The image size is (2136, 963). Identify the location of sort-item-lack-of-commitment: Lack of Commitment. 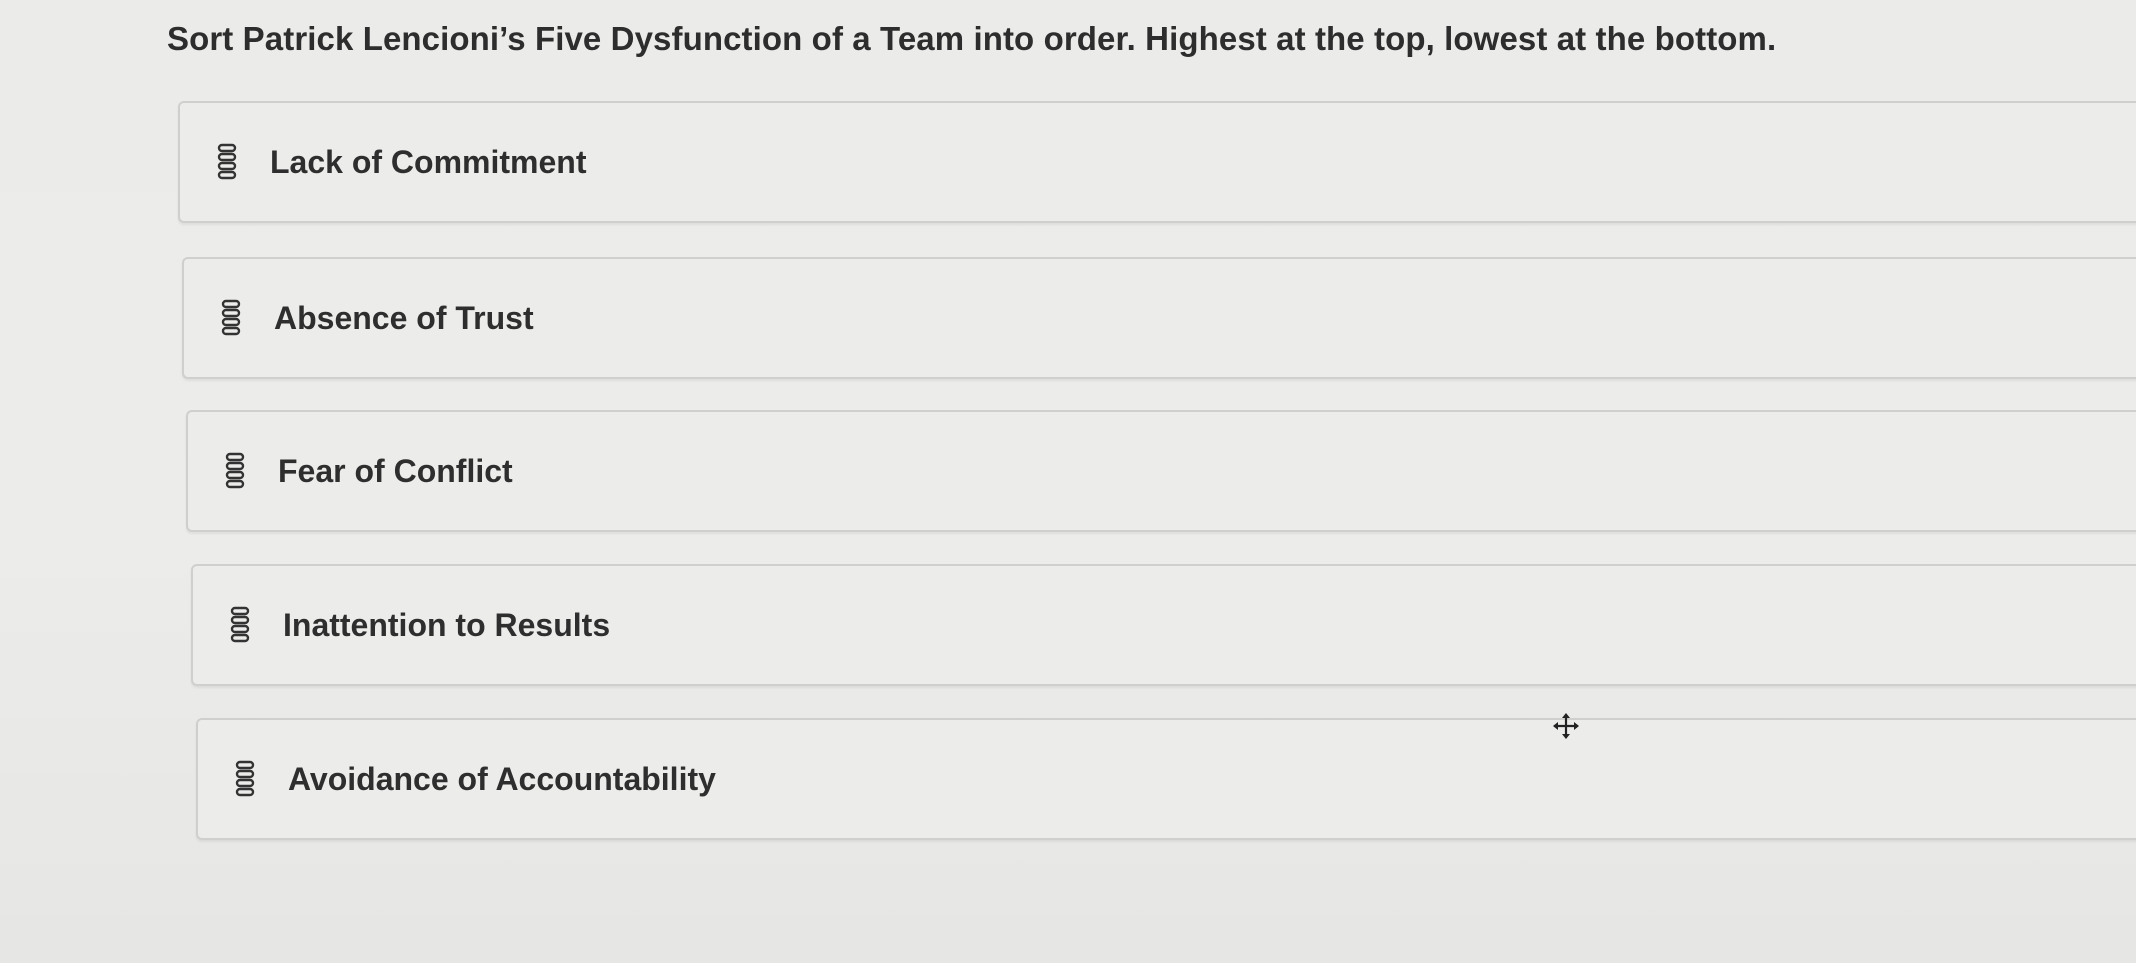
(1157, 162).